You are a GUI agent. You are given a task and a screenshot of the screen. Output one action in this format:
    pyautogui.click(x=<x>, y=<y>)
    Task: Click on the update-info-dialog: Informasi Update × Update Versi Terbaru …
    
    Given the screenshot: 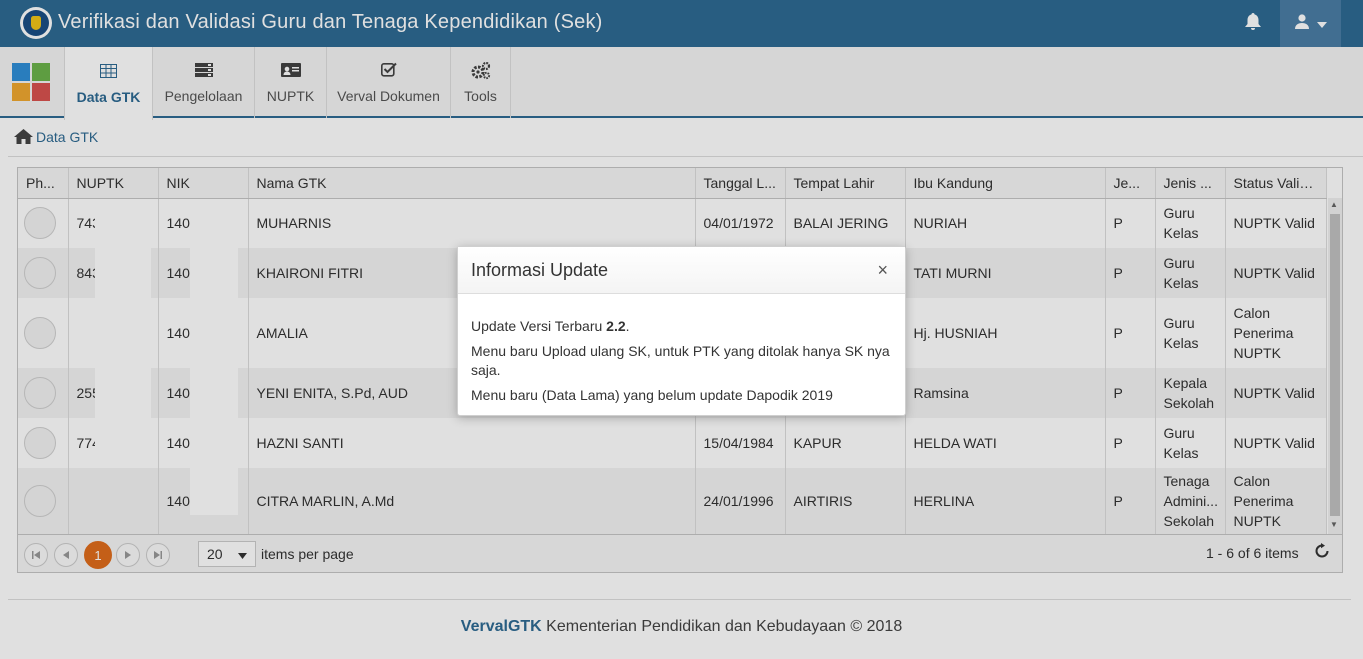 What is the action you would take?
    pyautogui.click(x=681, y=331)
    